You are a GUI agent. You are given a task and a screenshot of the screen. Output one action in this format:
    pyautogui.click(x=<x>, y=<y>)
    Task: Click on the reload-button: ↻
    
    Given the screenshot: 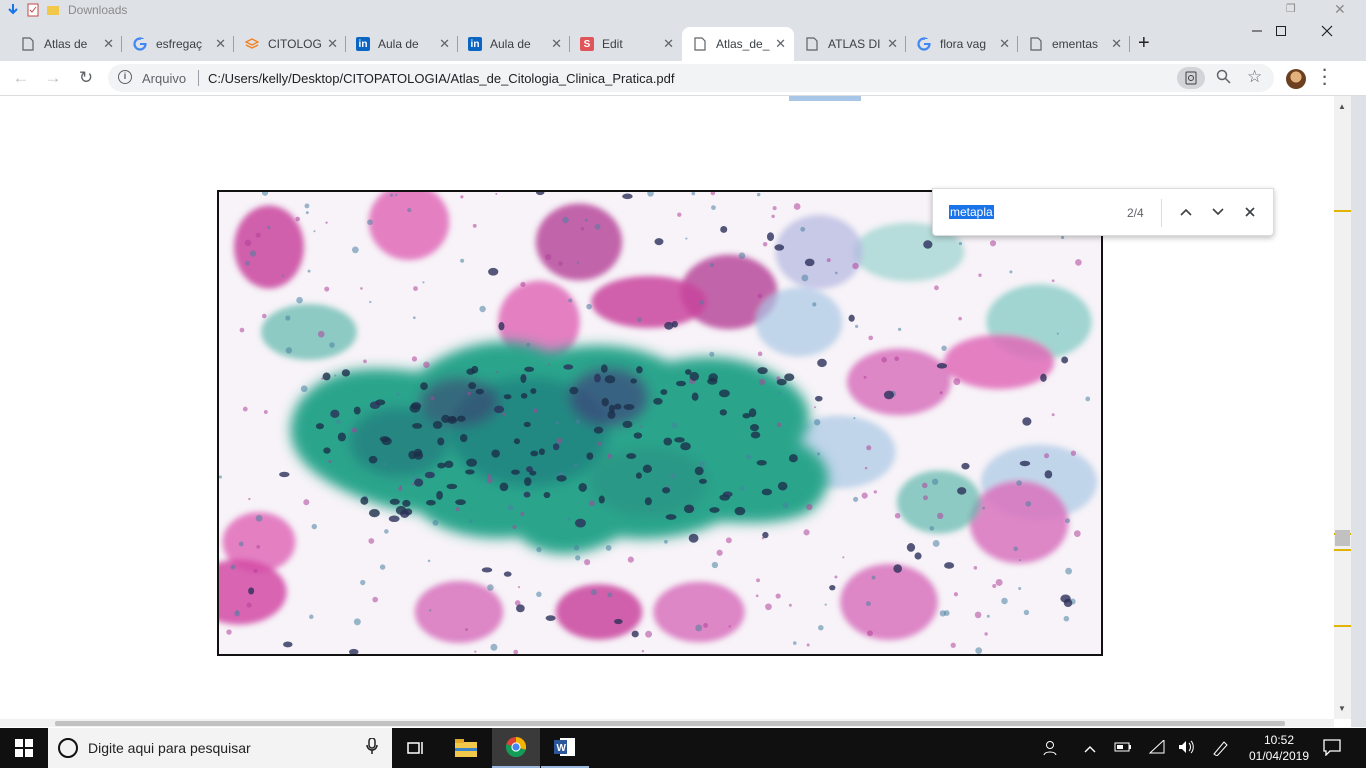 What is the action you would take?
    pyautogui.click(x=86, y=78)
    